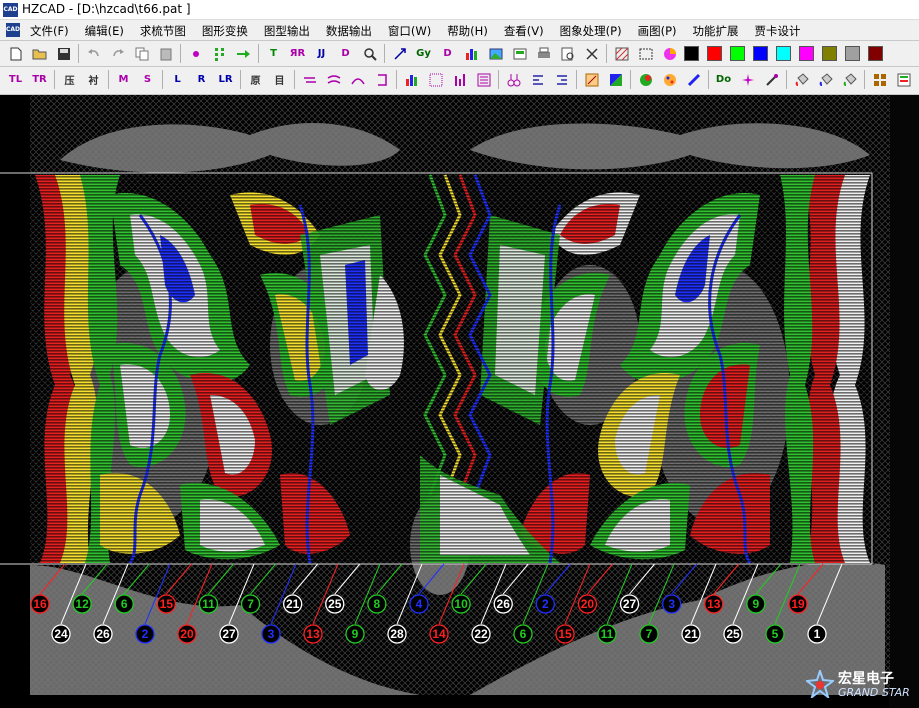 The image size is (919, 708). I want to click on bracket-icon, so click(381, 79).